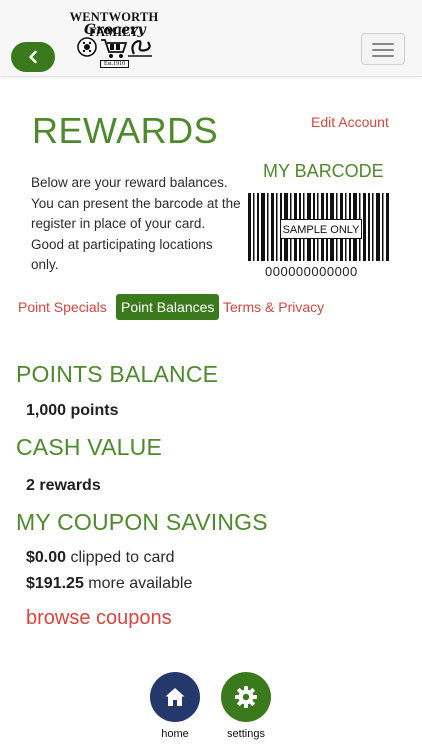 Image resolution: width=422 pixels, height=750 pixels. I want to click on points-balance-value: 1,000 points, so click(72, 411).